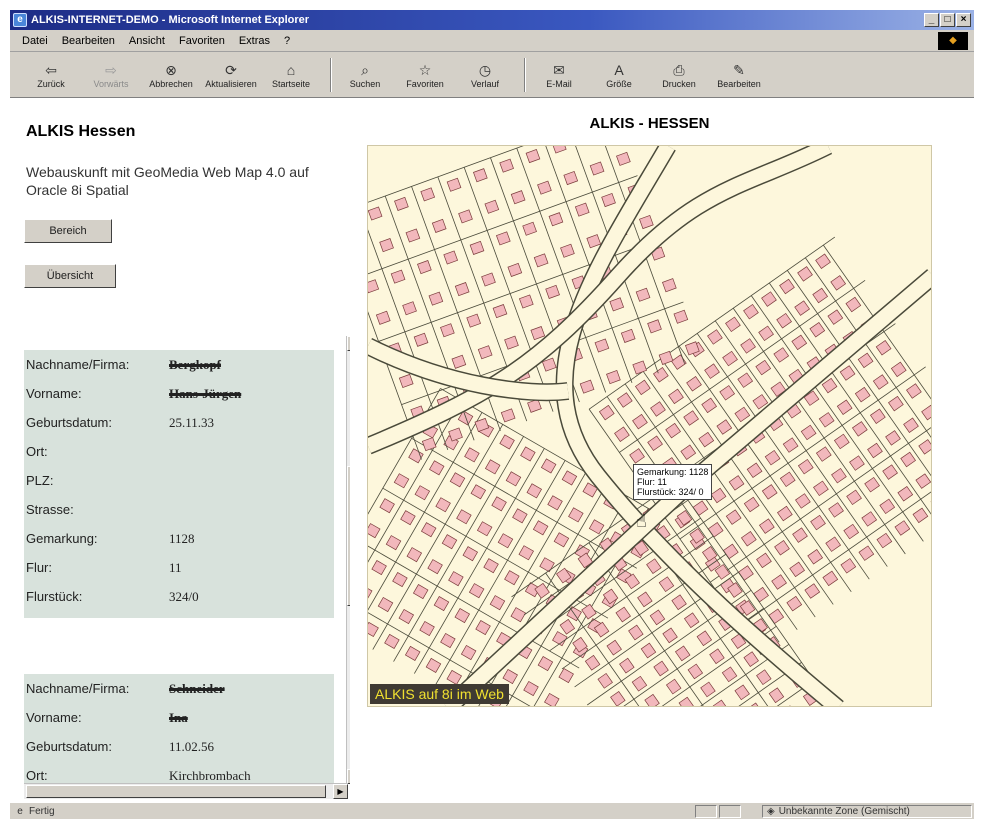 The width and height of the screenshot is (984, 819). I want to click on field-value: 11, so click(175, 567).